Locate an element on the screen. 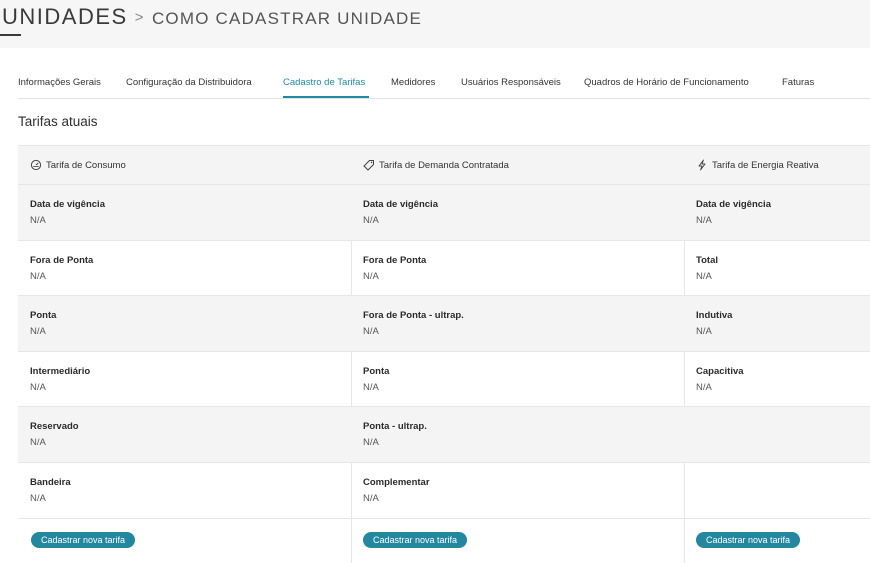 This screenshot has width=870, height=563. list-item: Complementar N/A is located at coordinates (517, 491).